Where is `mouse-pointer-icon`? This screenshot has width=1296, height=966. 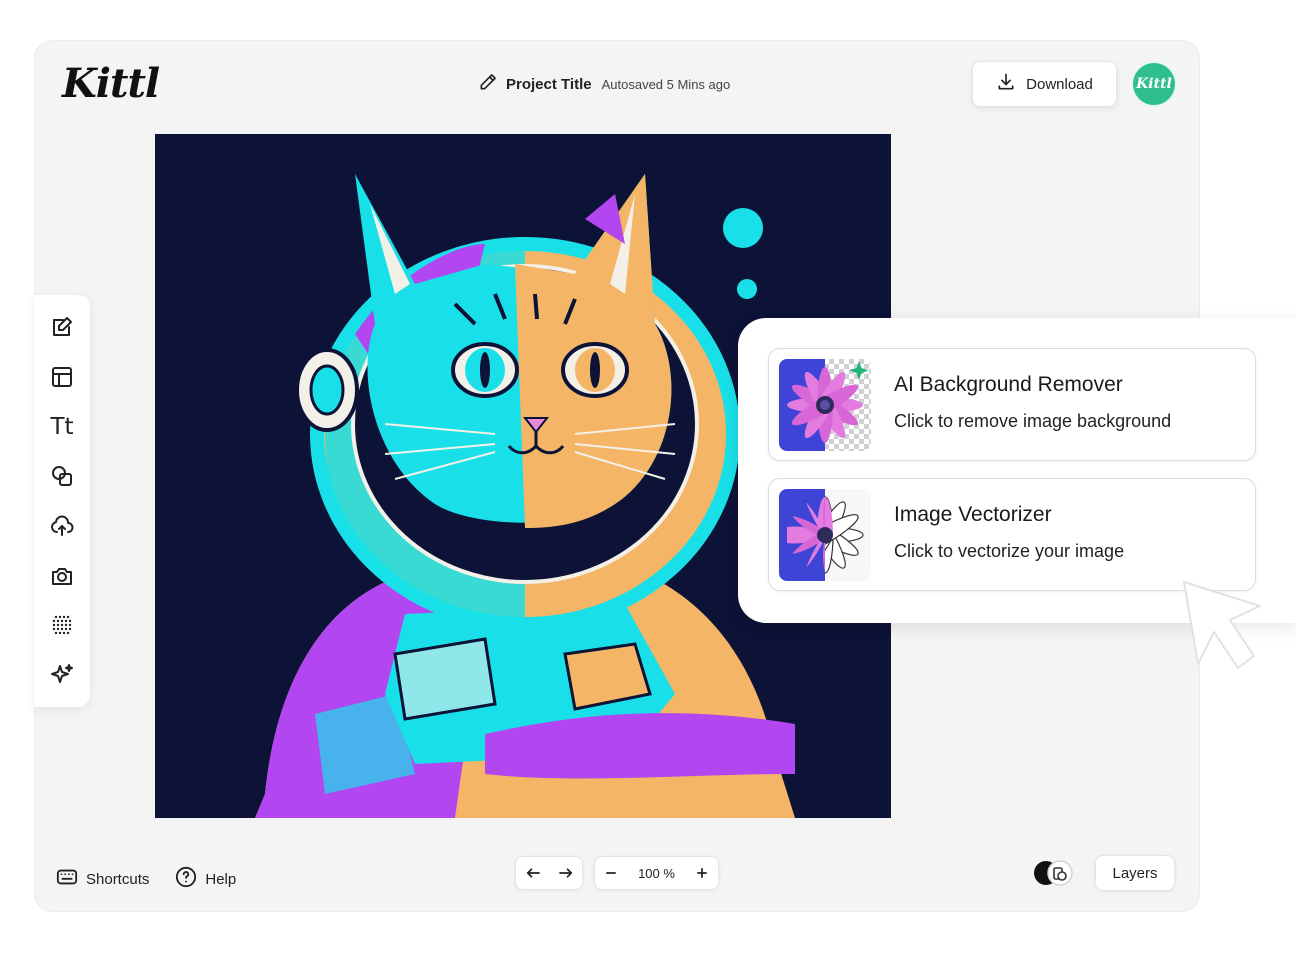 mouse-pointer-icon is located at coordinates (1222, 625).